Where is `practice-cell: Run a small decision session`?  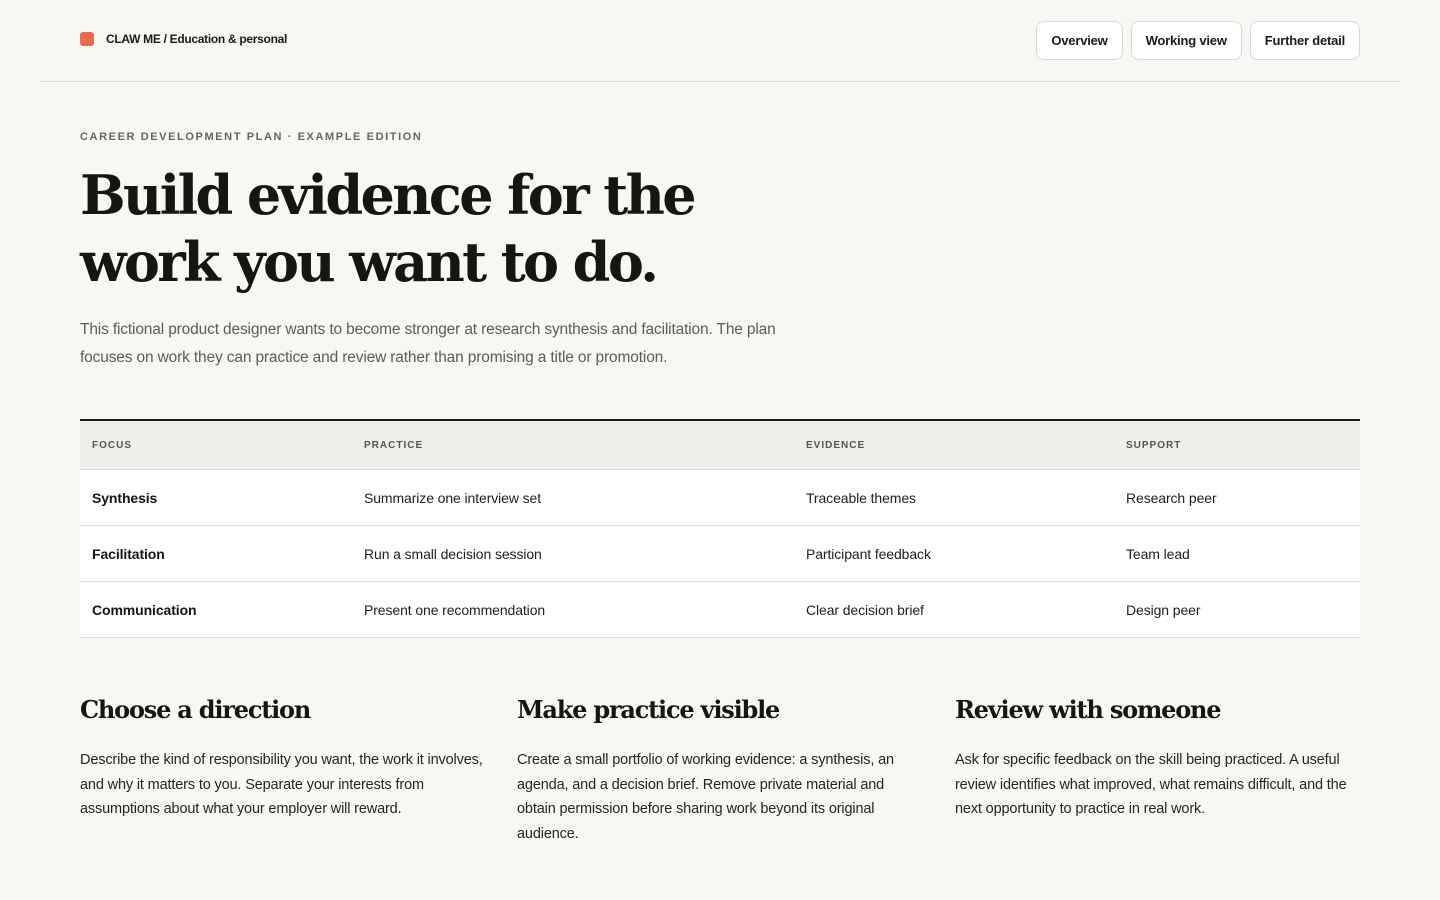
practice-cell: Run a small decision session is located at coordinates (453, 553).